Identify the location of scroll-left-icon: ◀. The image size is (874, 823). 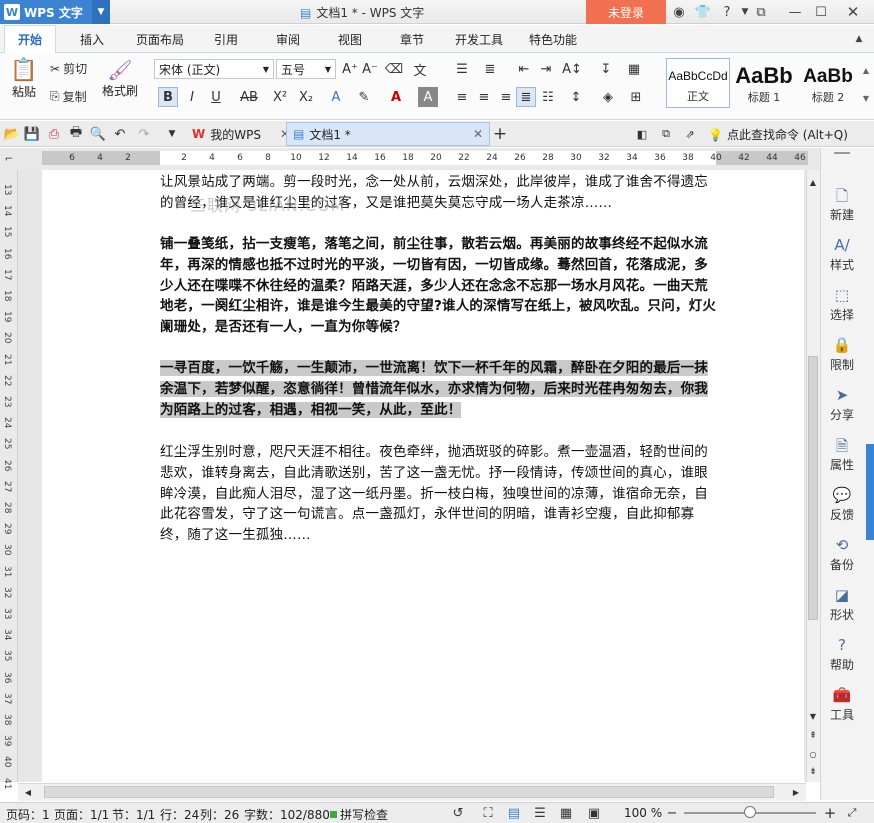
(28, 792).